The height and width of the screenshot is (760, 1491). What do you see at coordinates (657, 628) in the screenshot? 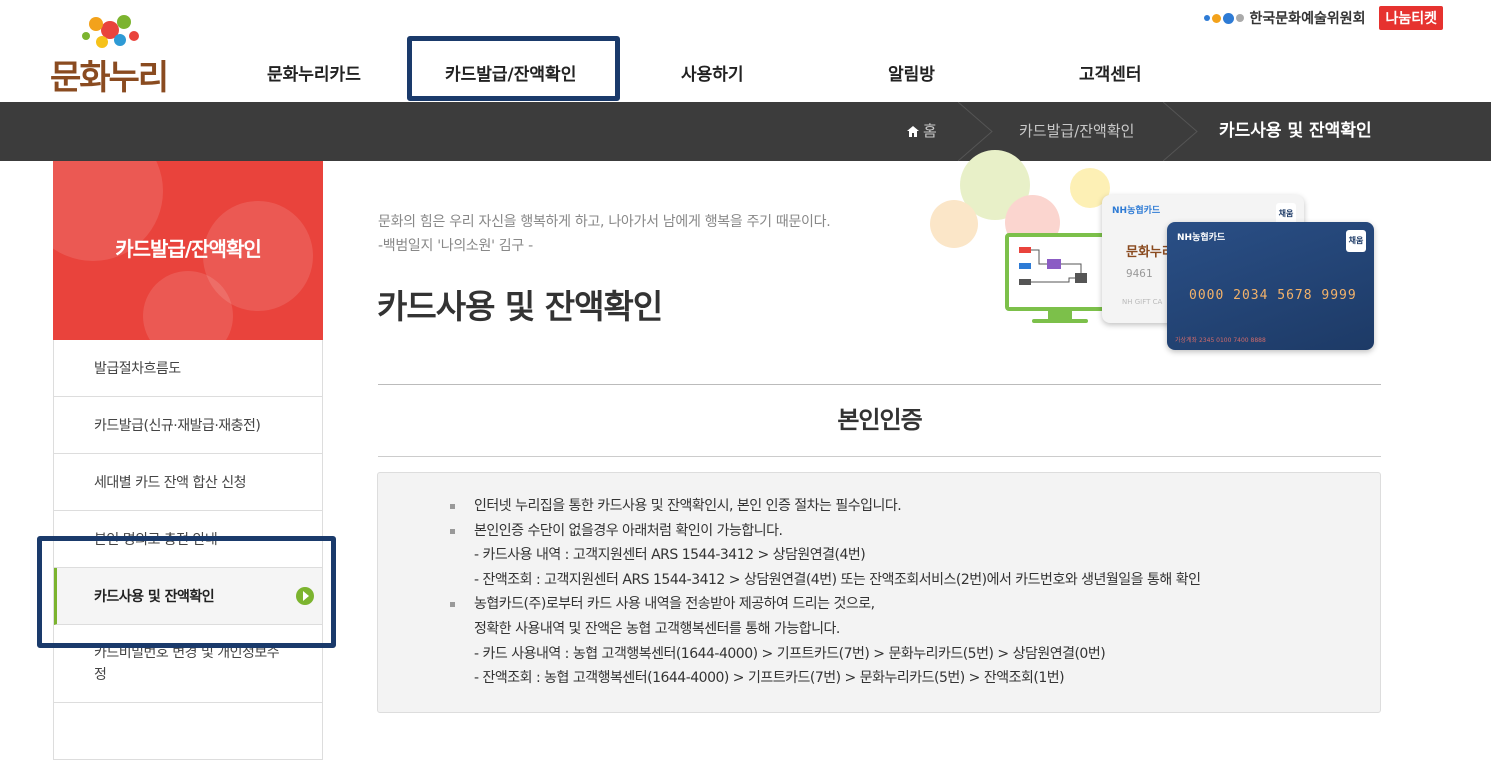
I see `list-item: 정확한 사용내역 및 잔액은 농협 고객행복센터를 통해 가능합니다.` at bounding box center [657, 628].